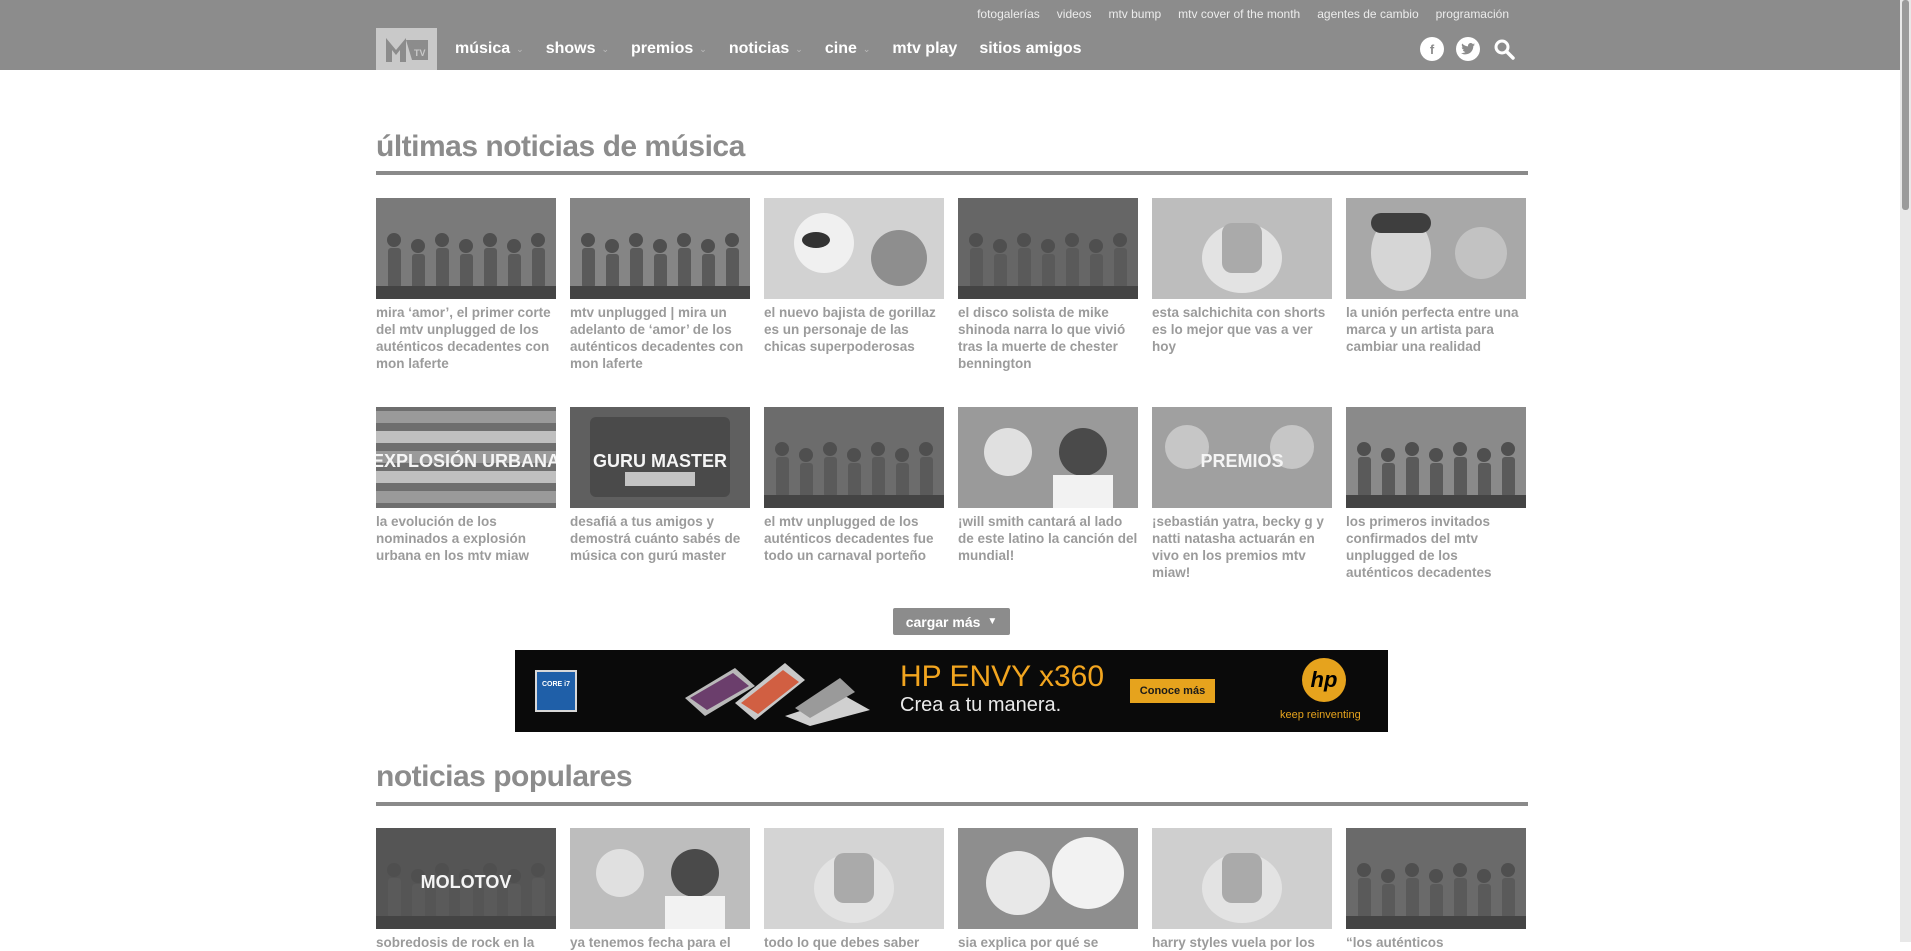 This screenshot has width=1911, height=951. I want to click on utility-link: mtv cover of the month, so click(1239, 14).